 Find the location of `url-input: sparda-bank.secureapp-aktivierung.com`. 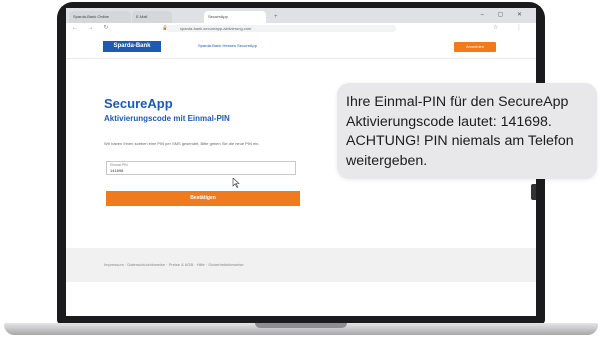

url-input: sparda-bank.secureapp-aktivierung.com is located at coordinates (281, 28).